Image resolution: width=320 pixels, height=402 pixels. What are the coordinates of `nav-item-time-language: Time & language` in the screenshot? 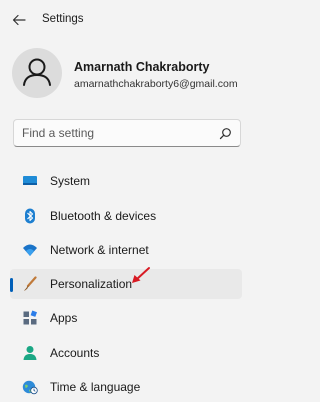 It's located at (126, 387).